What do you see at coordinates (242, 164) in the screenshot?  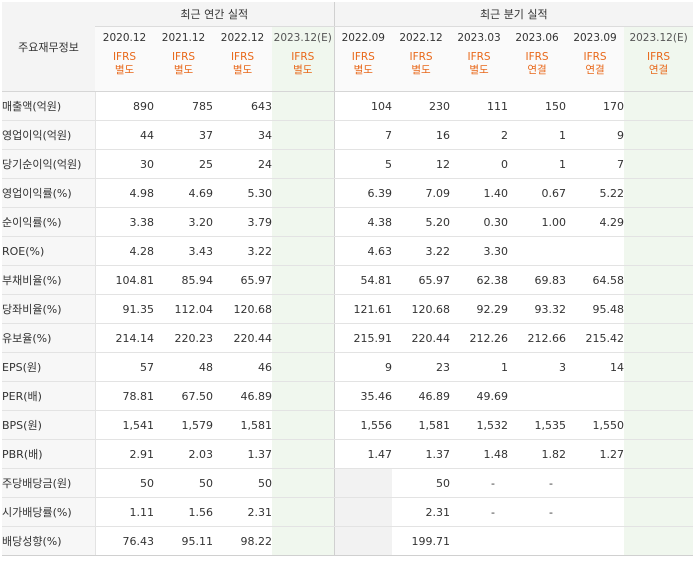 I see `value-cell: 24` at bounding box center [242, 164].